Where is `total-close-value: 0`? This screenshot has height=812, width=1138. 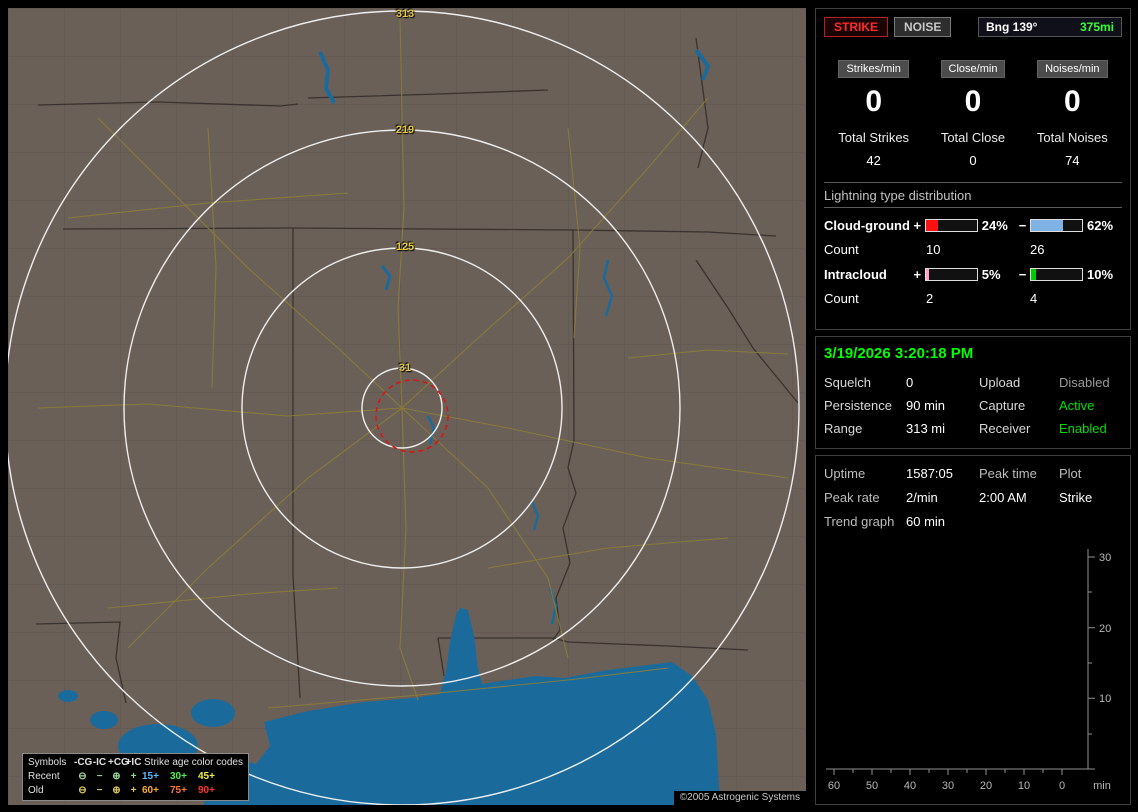 total-close-value: 0 is located at coordinates (973, 160).